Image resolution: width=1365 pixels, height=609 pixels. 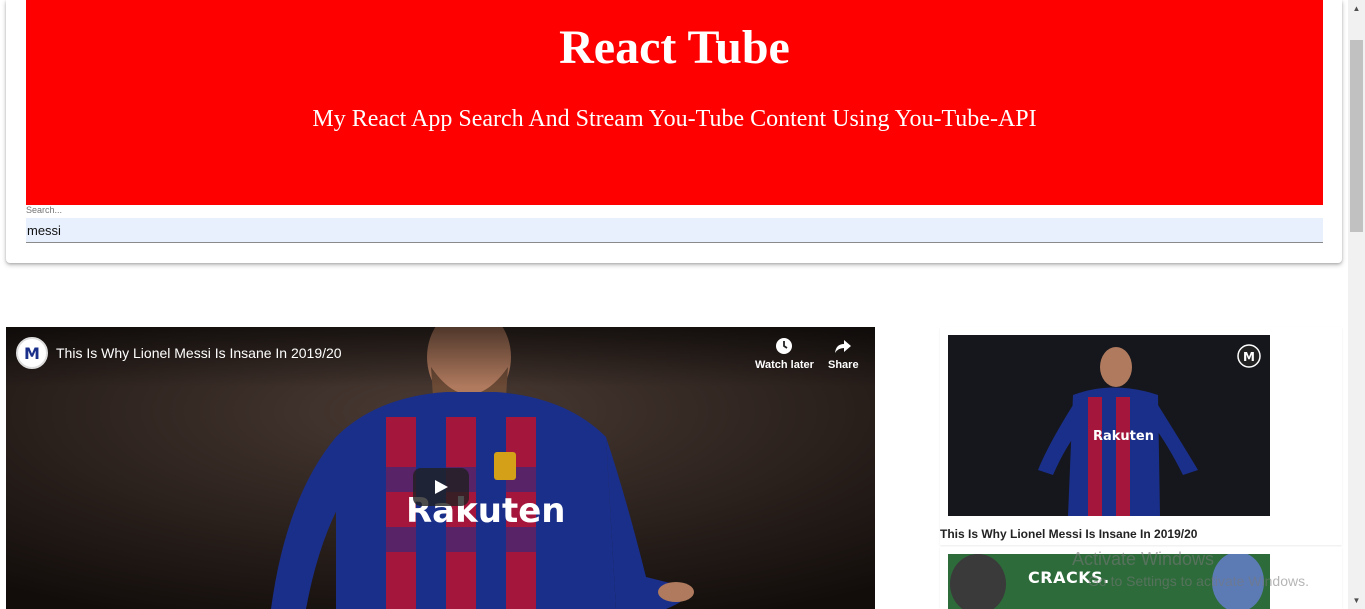 I want to click on watermark-line1: Activate Windows, so click(x=1143, y=559).